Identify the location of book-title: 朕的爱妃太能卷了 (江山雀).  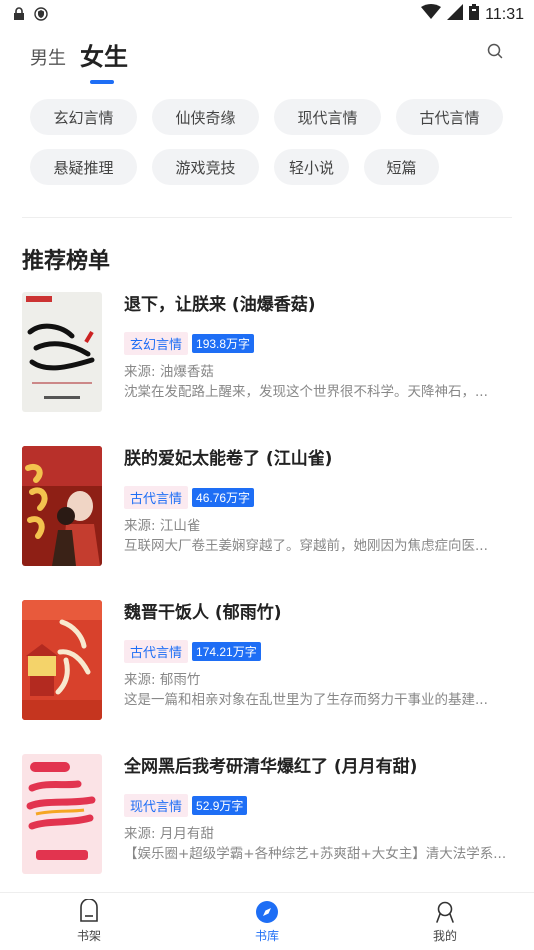
(319, 459).